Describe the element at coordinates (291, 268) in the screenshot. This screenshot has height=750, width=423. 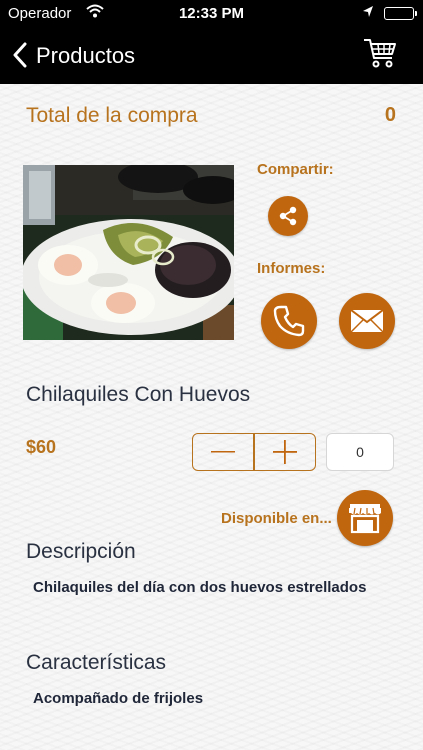
I see `info-label: Informes:` at that location.